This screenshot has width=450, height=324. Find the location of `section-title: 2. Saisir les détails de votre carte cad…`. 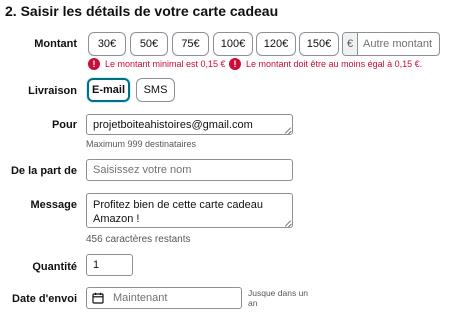

section-title: 2. Saisir les détails de votre carte cad… is located at coordinates (142, 11).